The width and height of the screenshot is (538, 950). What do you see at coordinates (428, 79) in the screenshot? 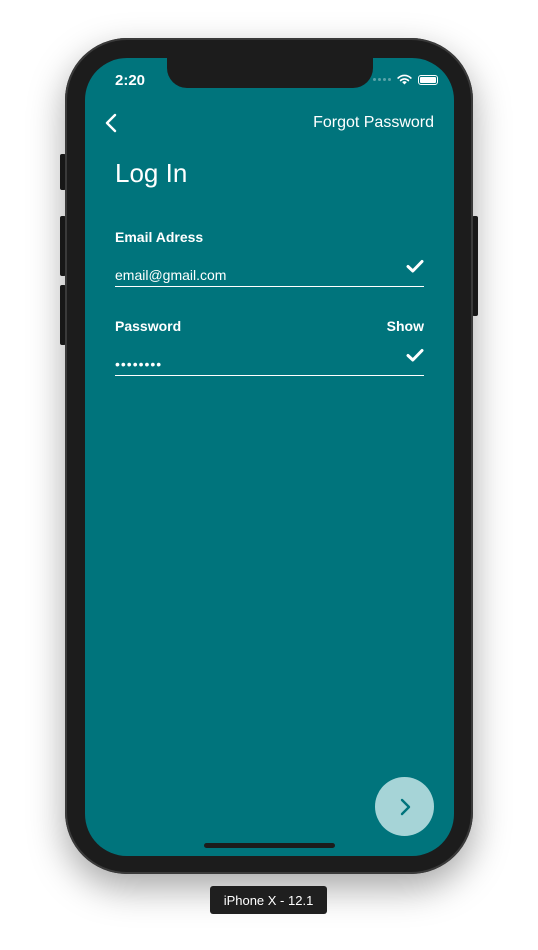
I see `battery-icon` at bounding box center [428, 79].